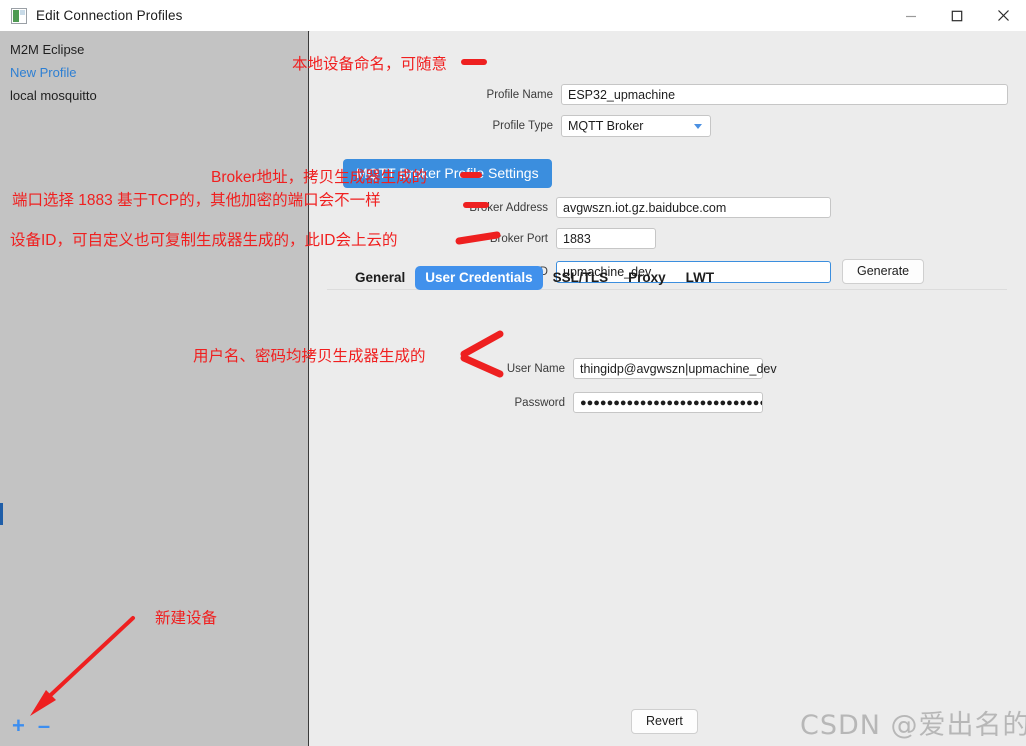 Image resolution: width=1026 pixels, height=746 pixels. Describe the element at coordinates (380, 278) in the screenshot. I see `tab-general: General` at that location.